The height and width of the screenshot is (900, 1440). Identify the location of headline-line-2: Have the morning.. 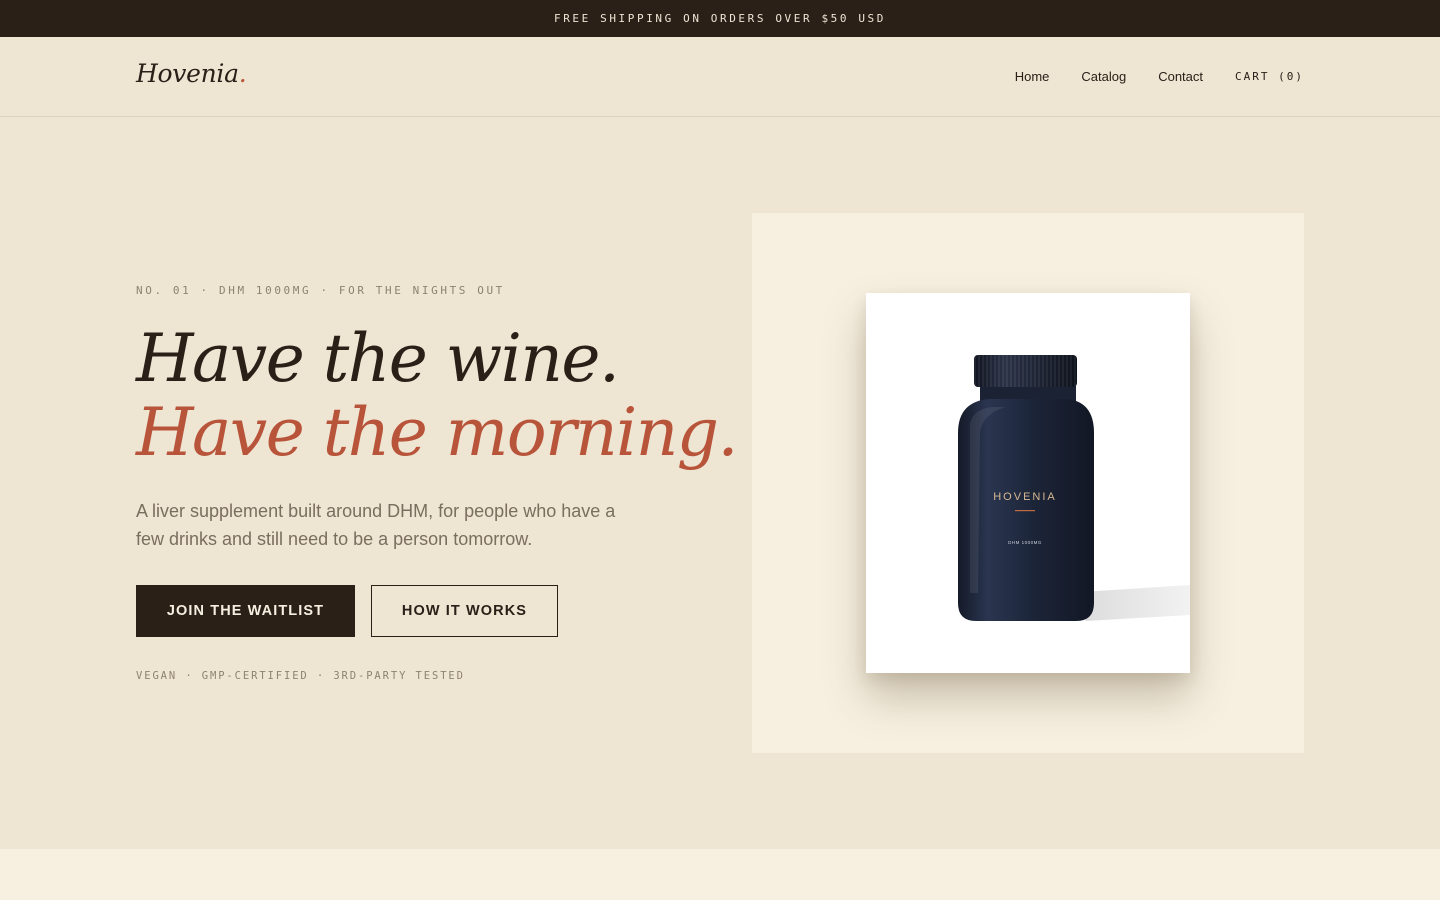
(437, 432).